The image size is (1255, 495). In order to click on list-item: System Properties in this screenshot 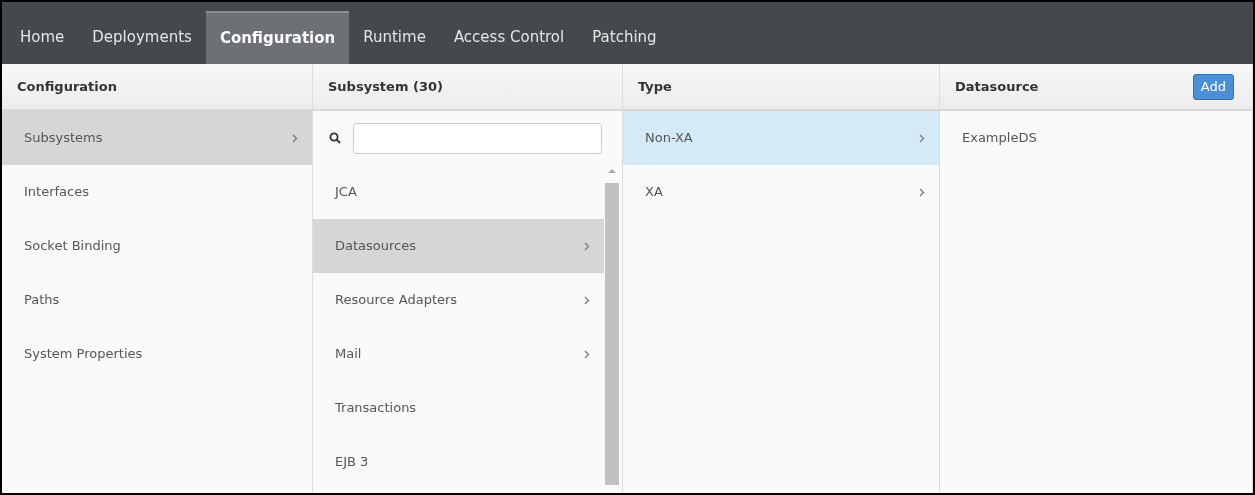, I will do `click(157, 354)`.